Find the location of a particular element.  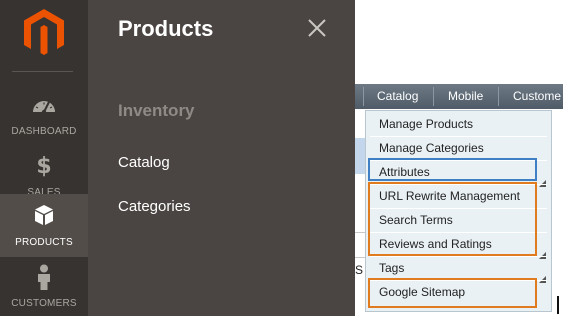

magento-logo is located at coordinates (44, 32).